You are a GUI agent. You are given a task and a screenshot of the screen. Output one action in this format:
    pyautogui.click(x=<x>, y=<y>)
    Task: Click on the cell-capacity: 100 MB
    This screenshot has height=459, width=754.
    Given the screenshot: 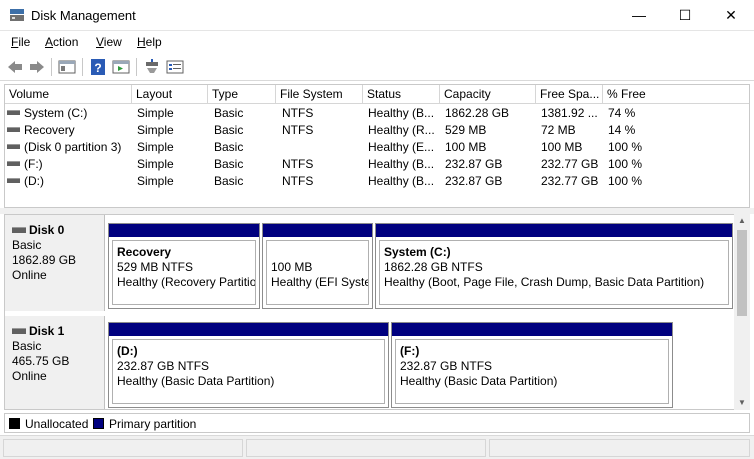 What is the action you would take?
    pyautogui.click(x=466, y=147)
    